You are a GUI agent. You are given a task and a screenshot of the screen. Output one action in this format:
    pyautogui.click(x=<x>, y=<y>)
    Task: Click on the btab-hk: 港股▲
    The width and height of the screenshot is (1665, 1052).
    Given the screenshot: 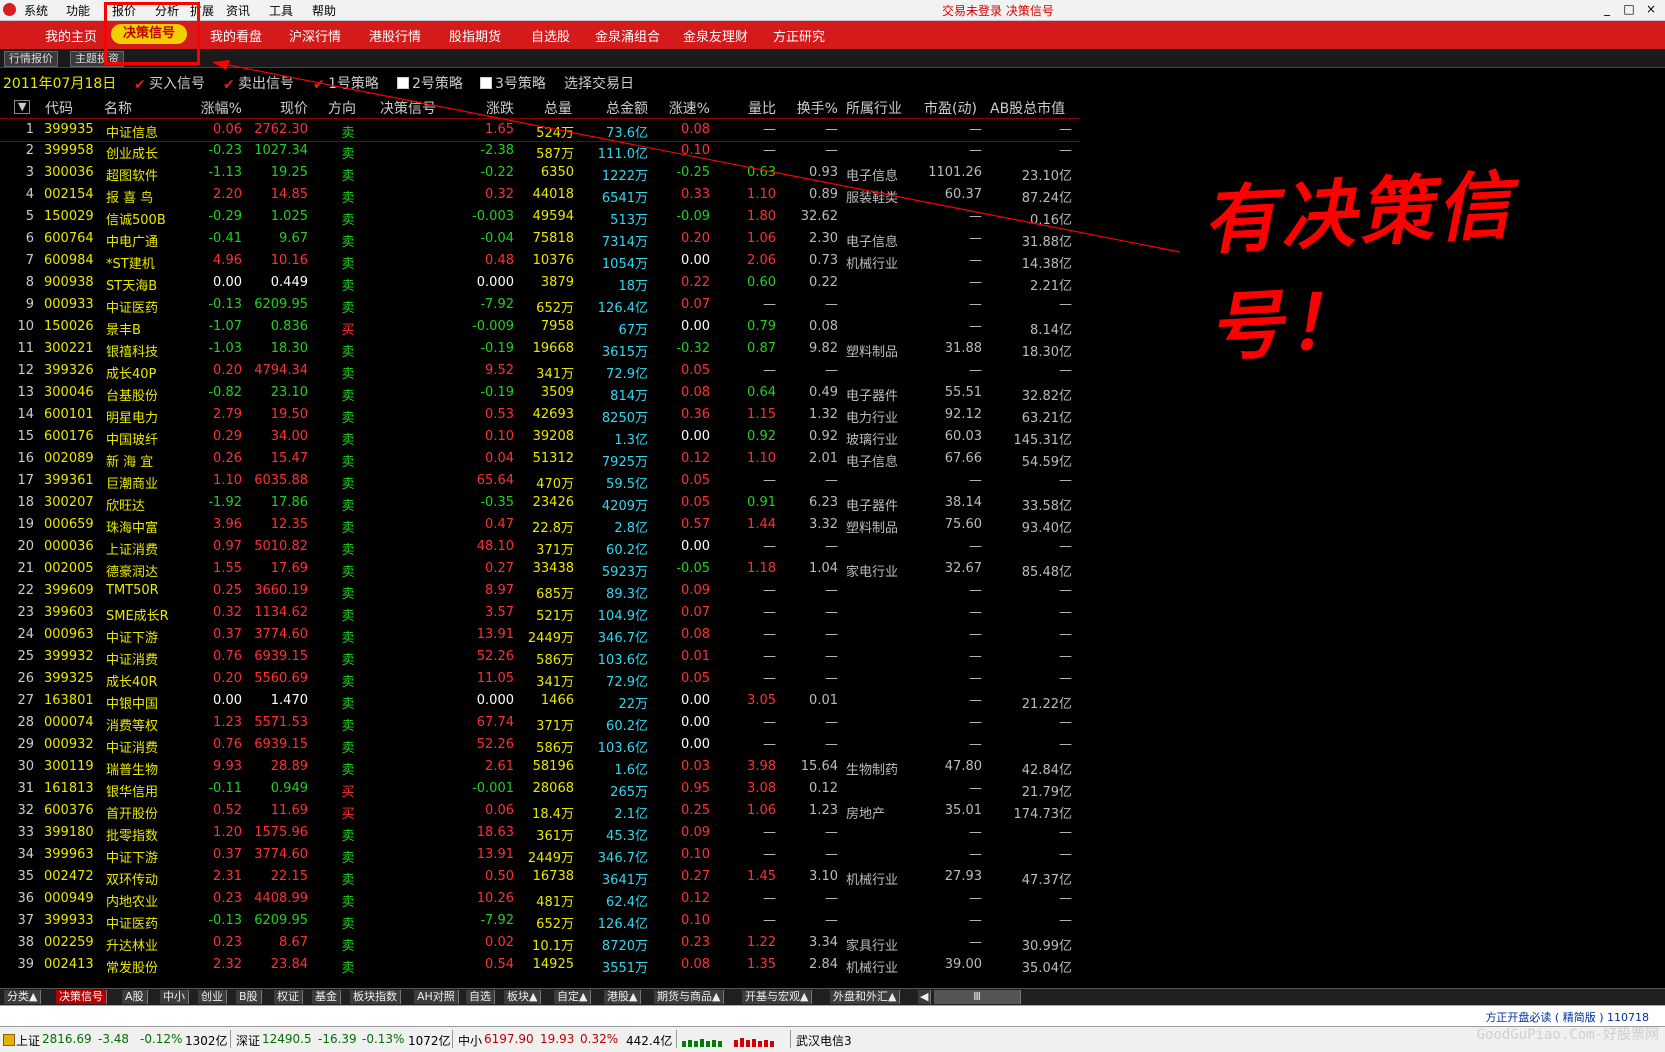 What is the action you would take?
    pyautogui.click(x=623, y=997)
    